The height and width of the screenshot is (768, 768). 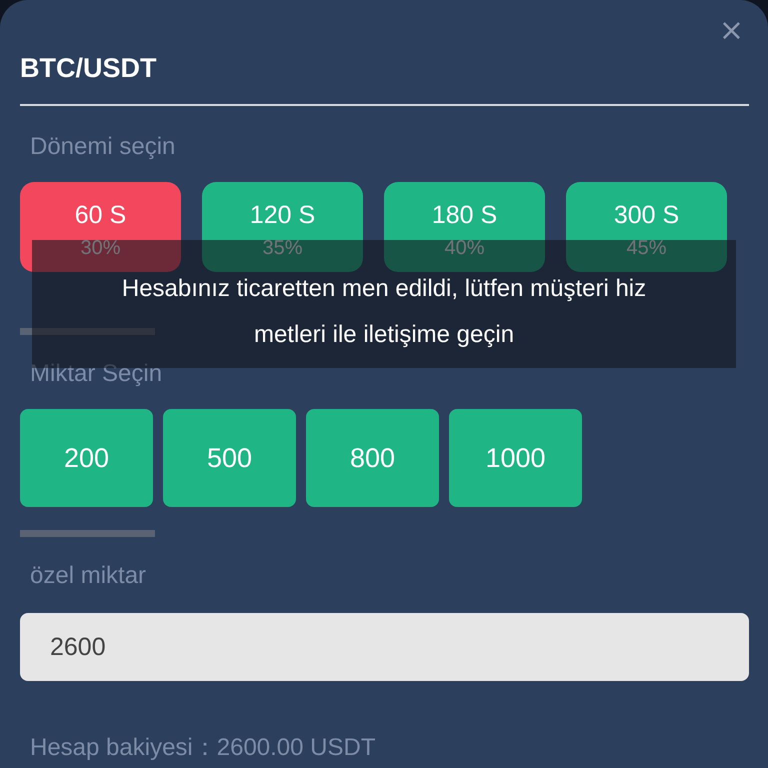 I want to click on section-label: Dönemi seçin, so click(x=102, y=147).